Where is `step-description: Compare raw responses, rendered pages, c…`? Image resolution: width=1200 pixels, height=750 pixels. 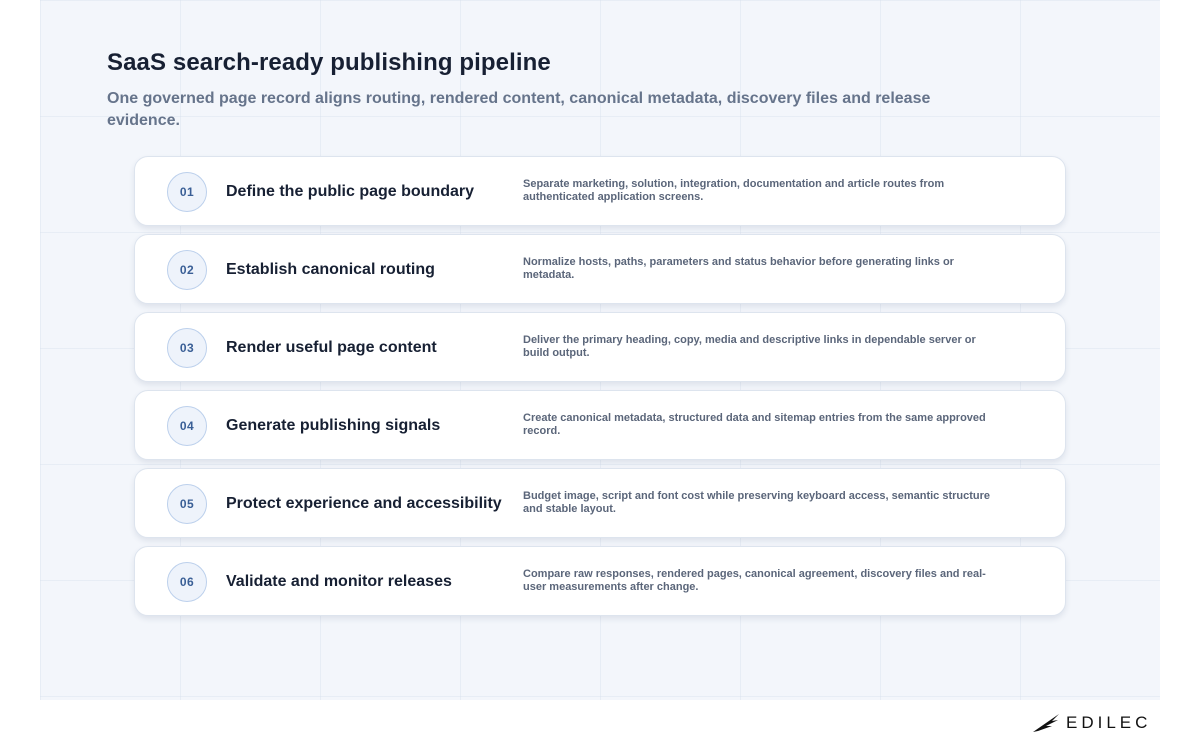
step-description: Compare raw responses, rendered pages, c… is located at coordinates (754, 580).